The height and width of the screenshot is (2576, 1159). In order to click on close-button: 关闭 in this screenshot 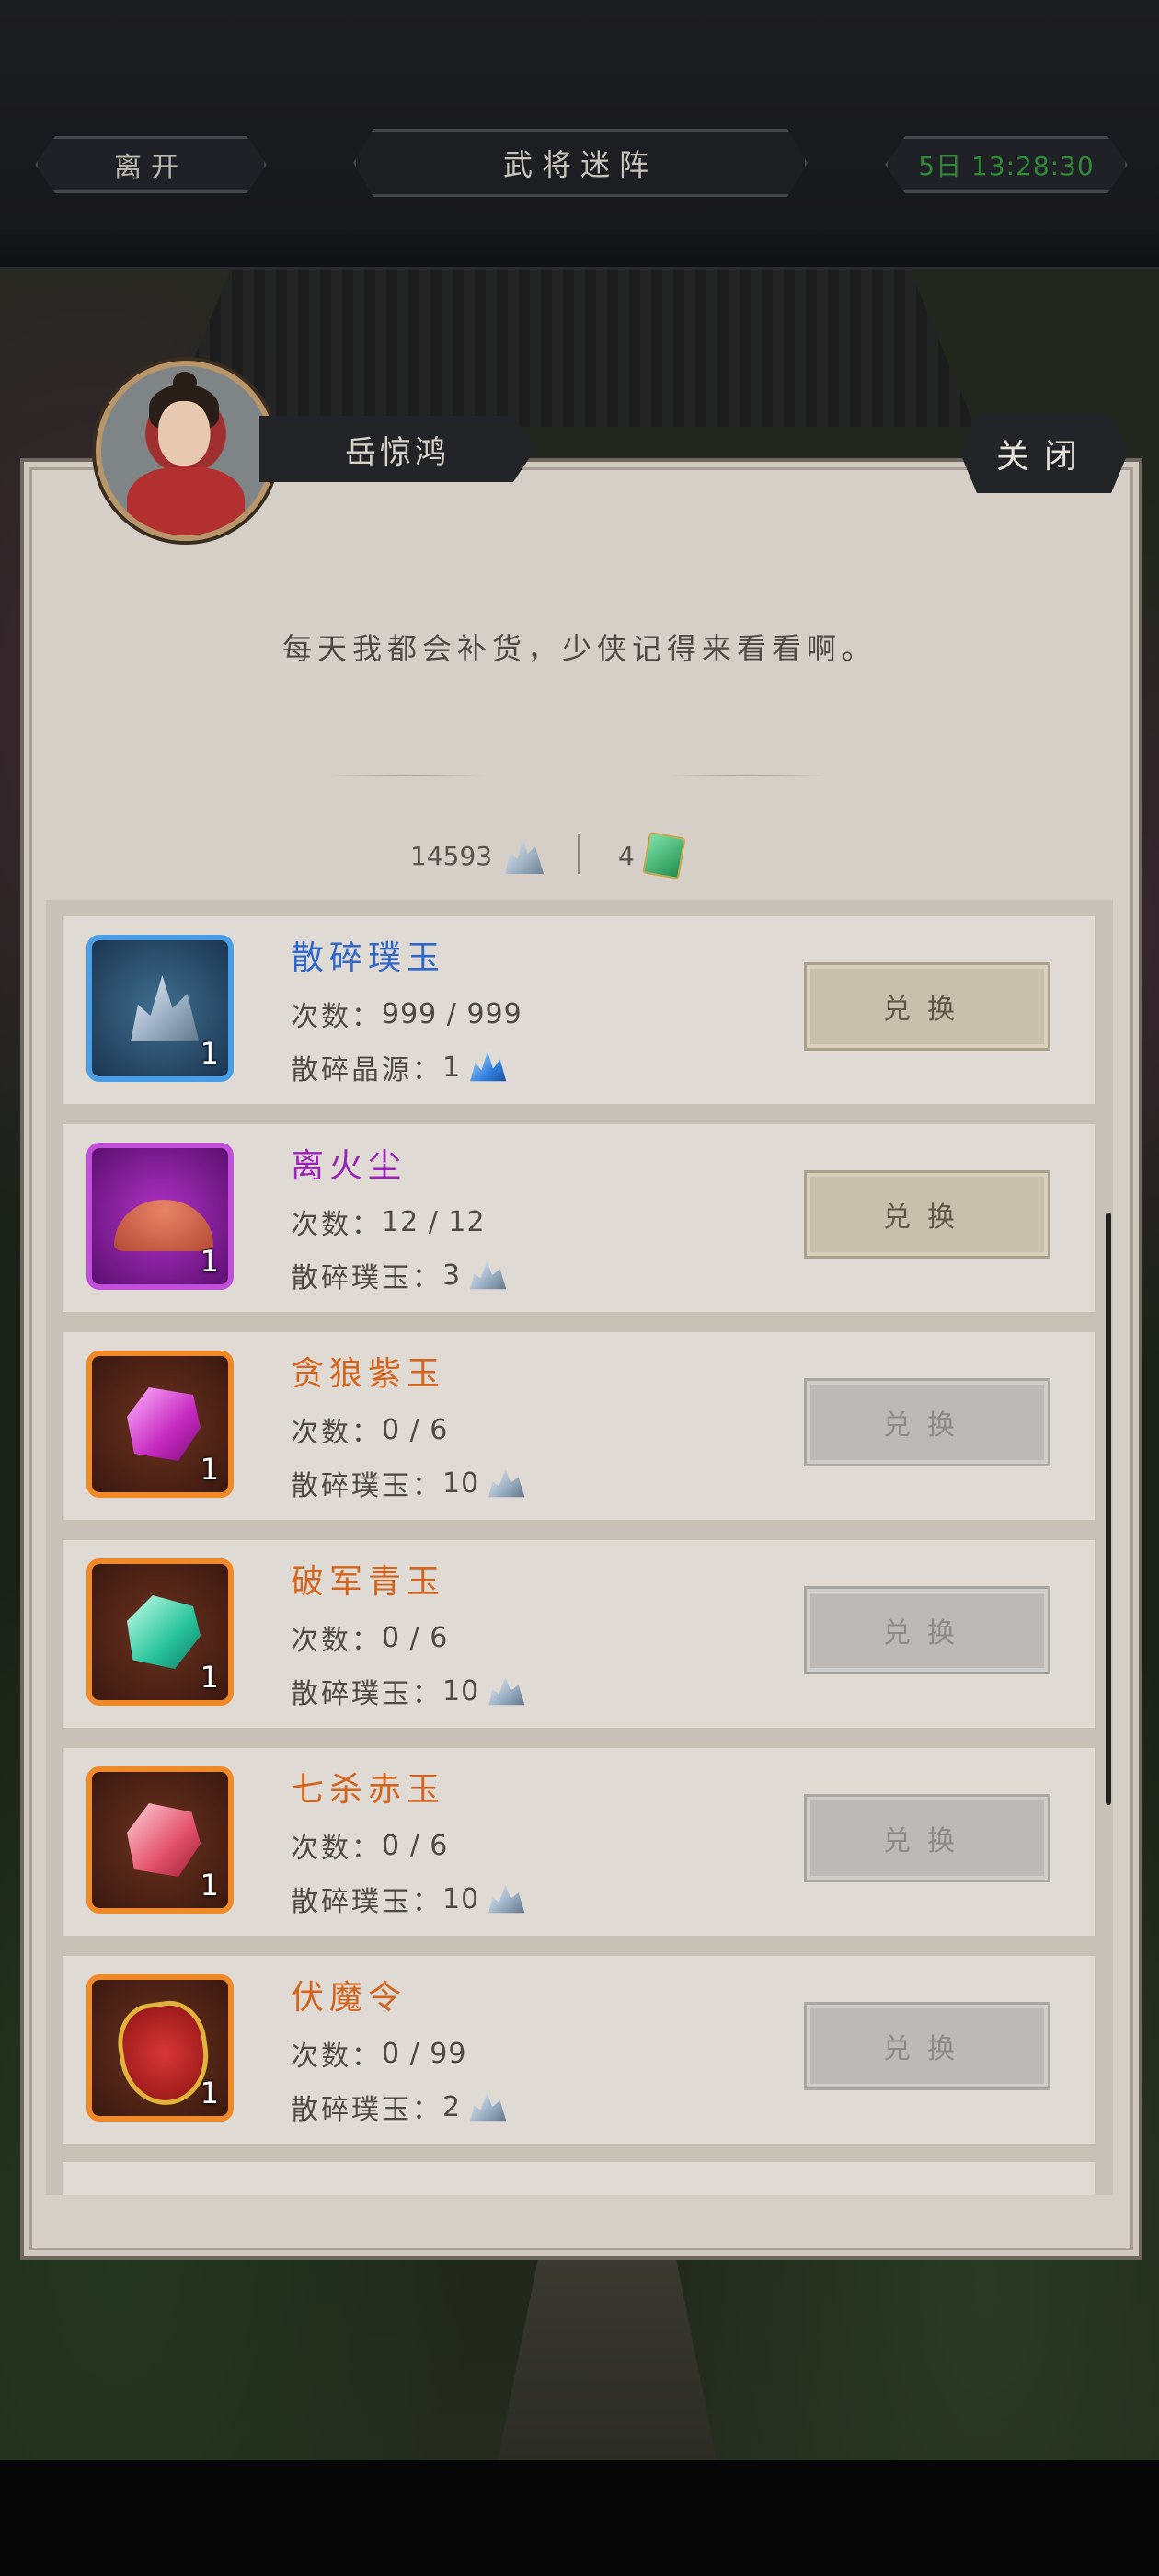, I will do `click(1044, 453)`.